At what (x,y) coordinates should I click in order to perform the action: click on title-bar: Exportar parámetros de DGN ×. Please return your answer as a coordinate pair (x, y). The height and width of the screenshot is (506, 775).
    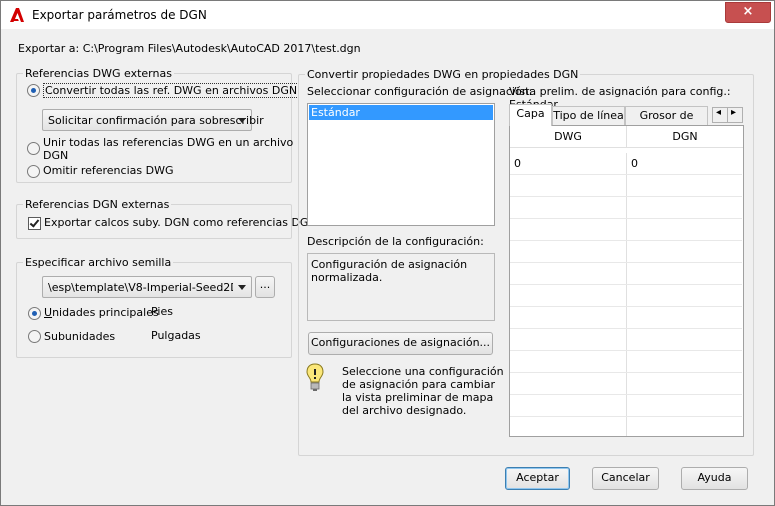
    Looking at the image, I should click on (387, 15).